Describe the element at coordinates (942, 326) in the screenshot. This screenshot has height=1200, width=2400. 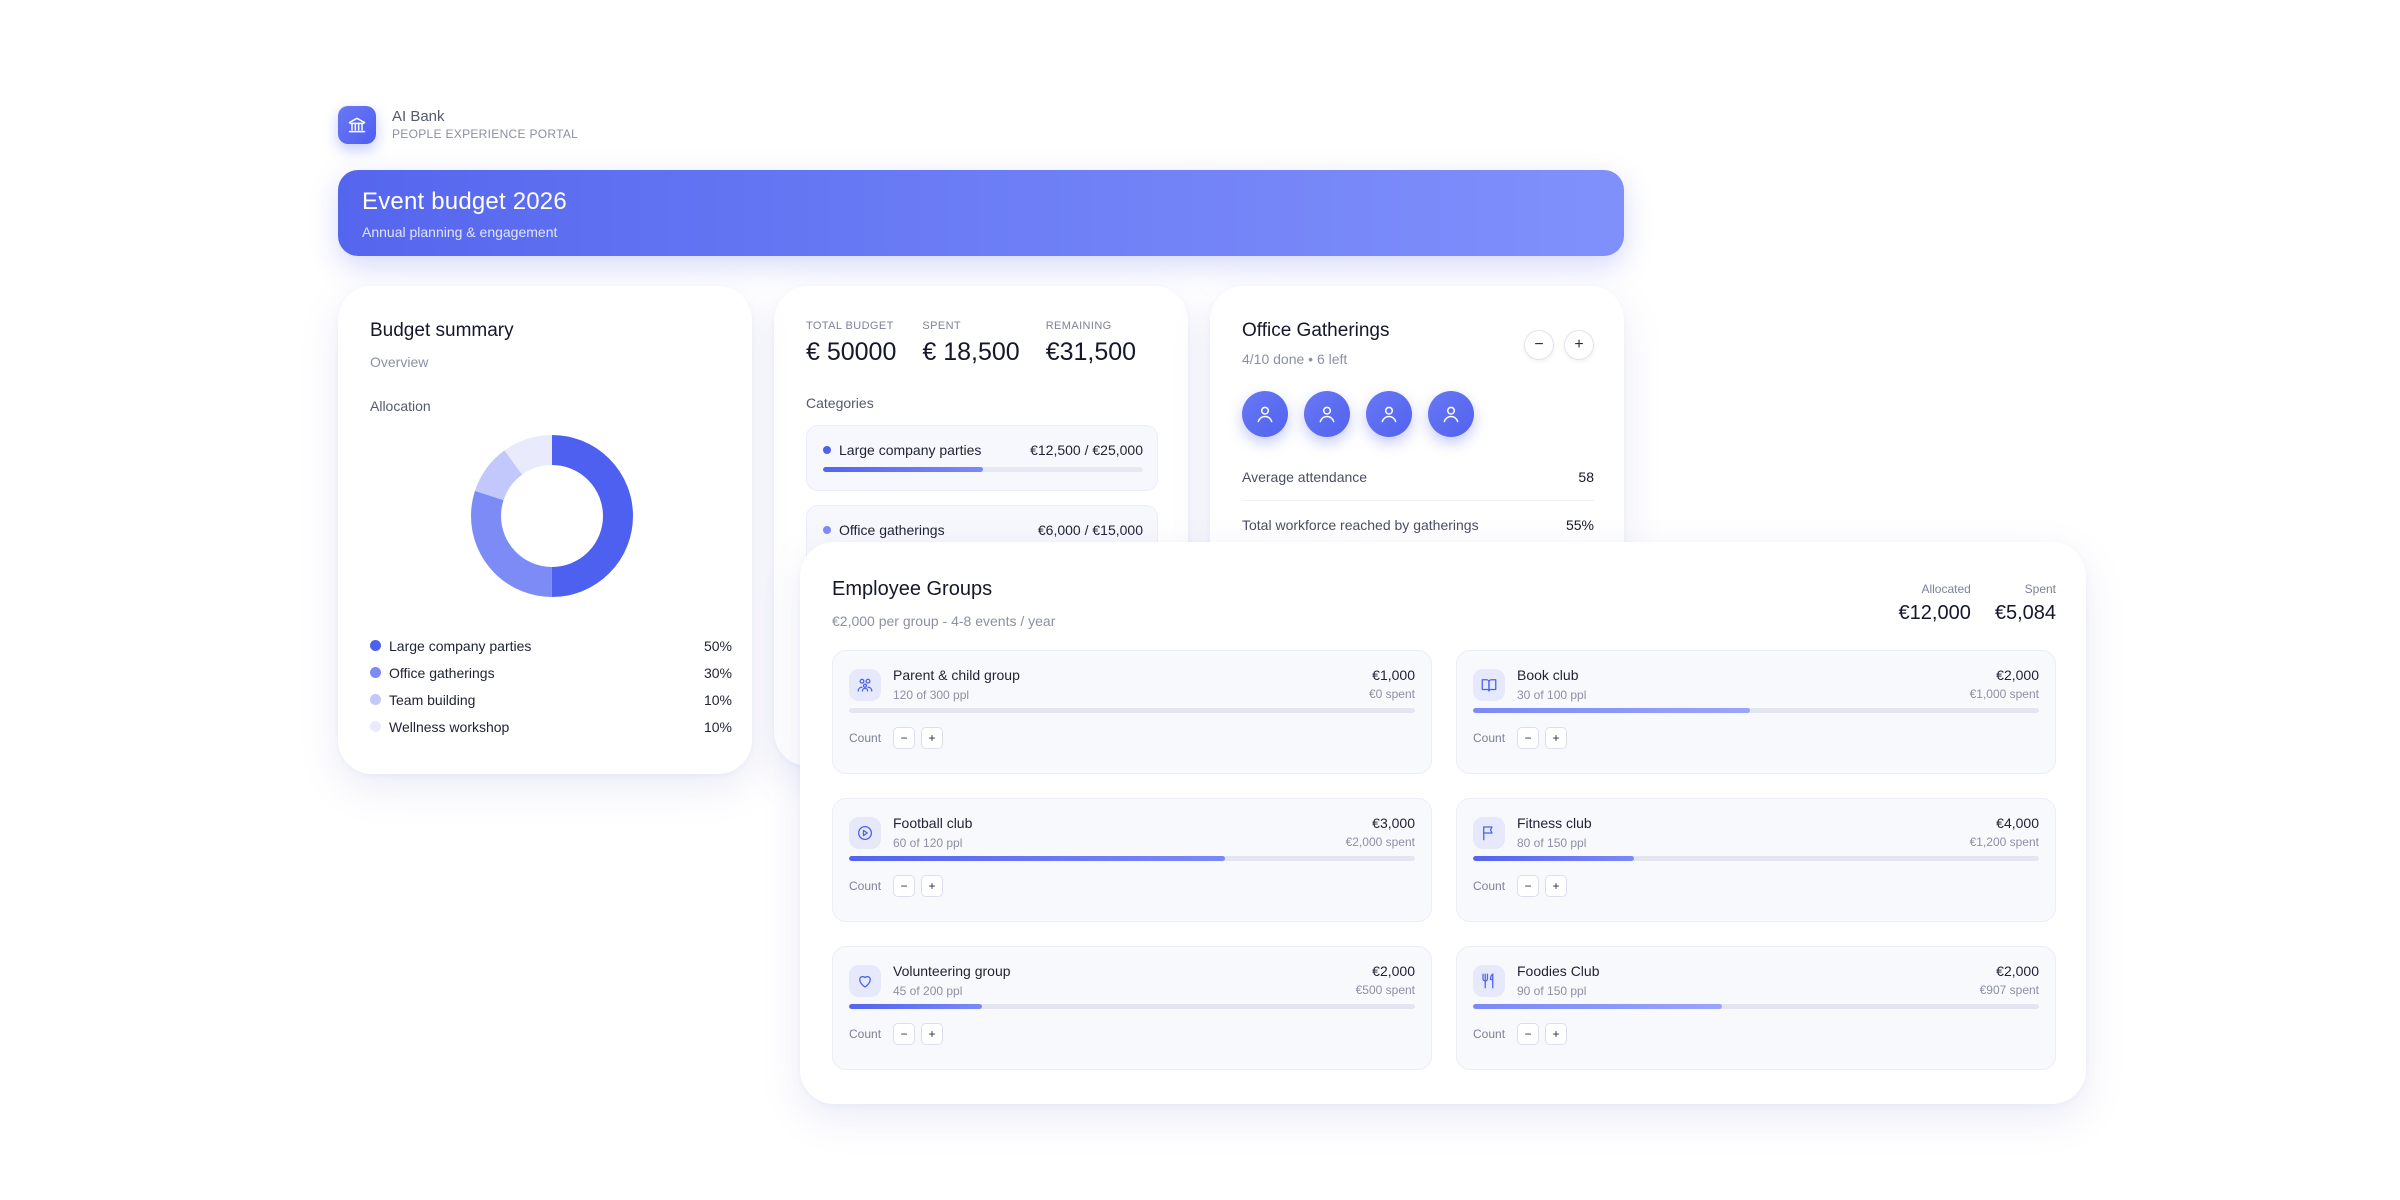
I see `stat-spent-label: SPENT` at that location.